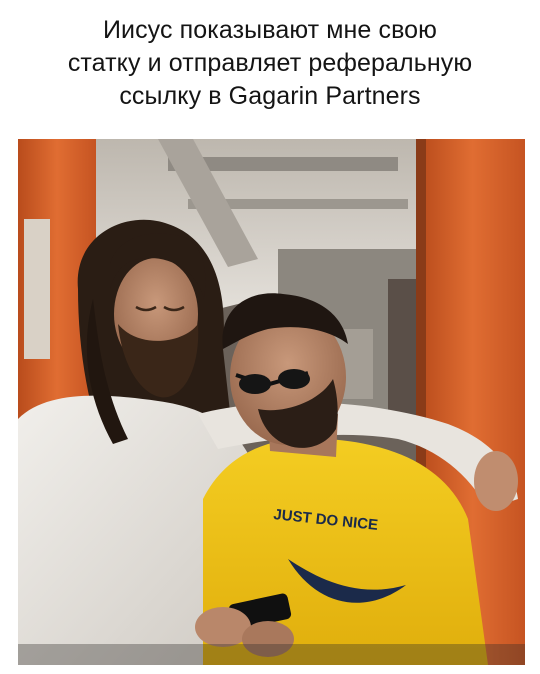 The image size is (540, 674). I want to click on caption-line-2: статку и отправляет реферальную, so click(270, 63).